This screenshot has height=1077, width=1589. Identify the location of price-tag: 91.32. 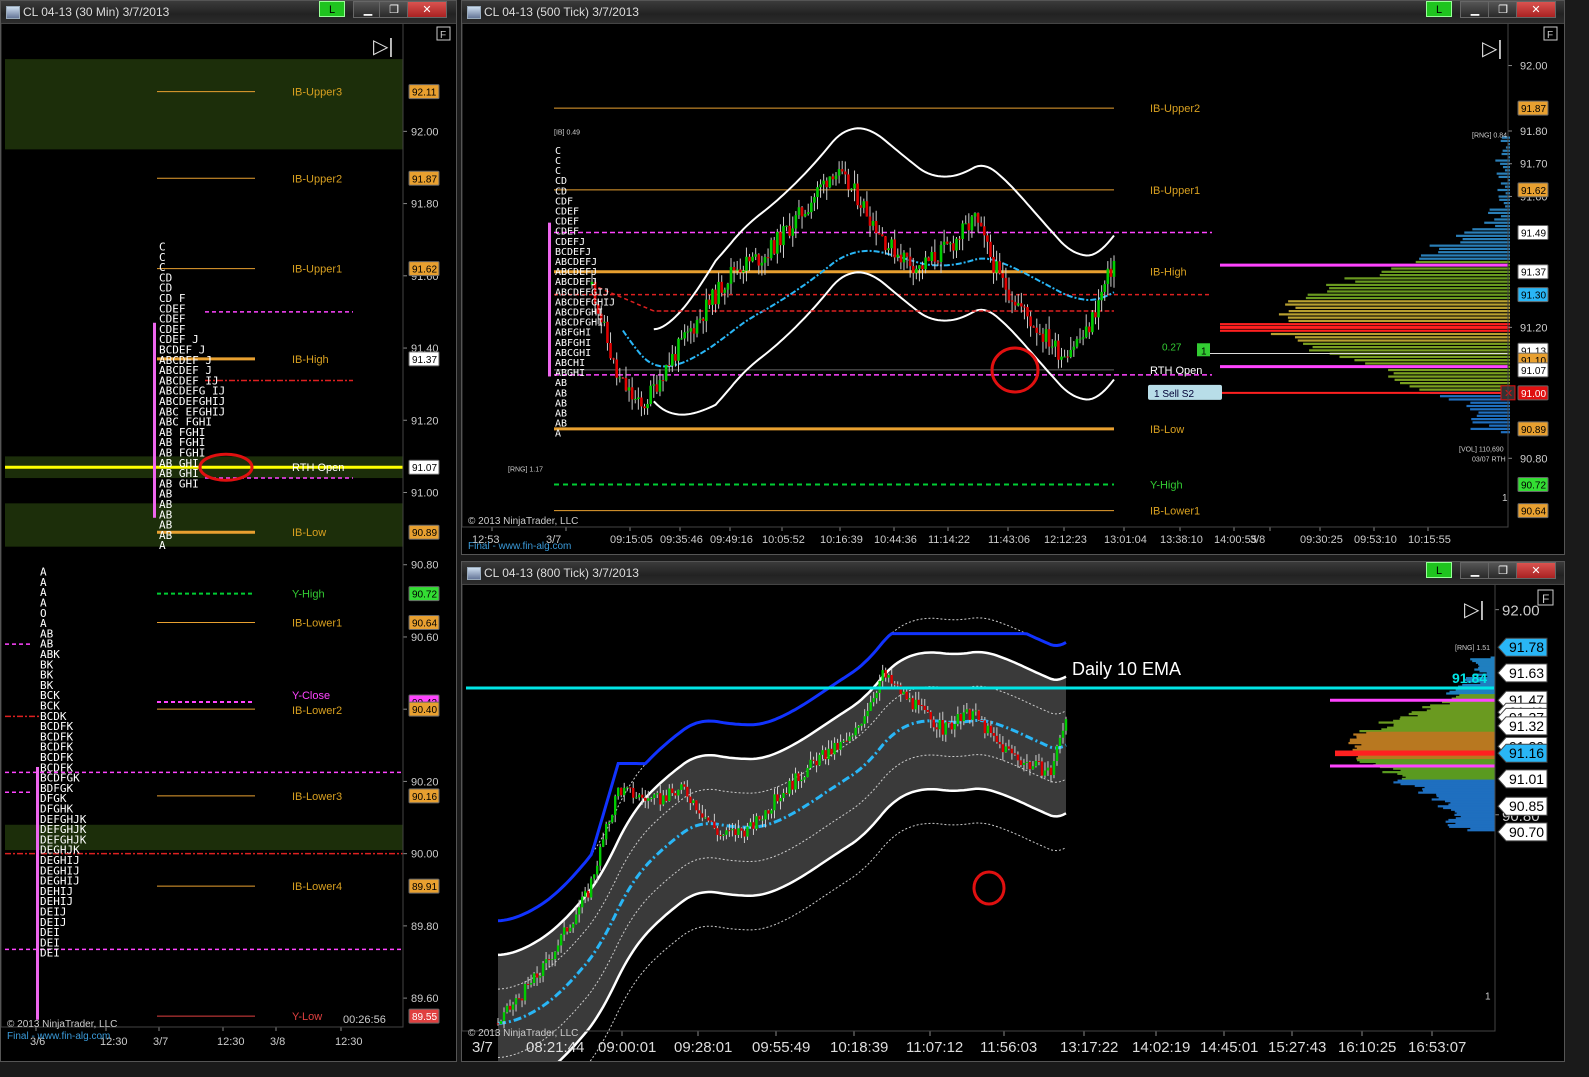
(1526, 726).